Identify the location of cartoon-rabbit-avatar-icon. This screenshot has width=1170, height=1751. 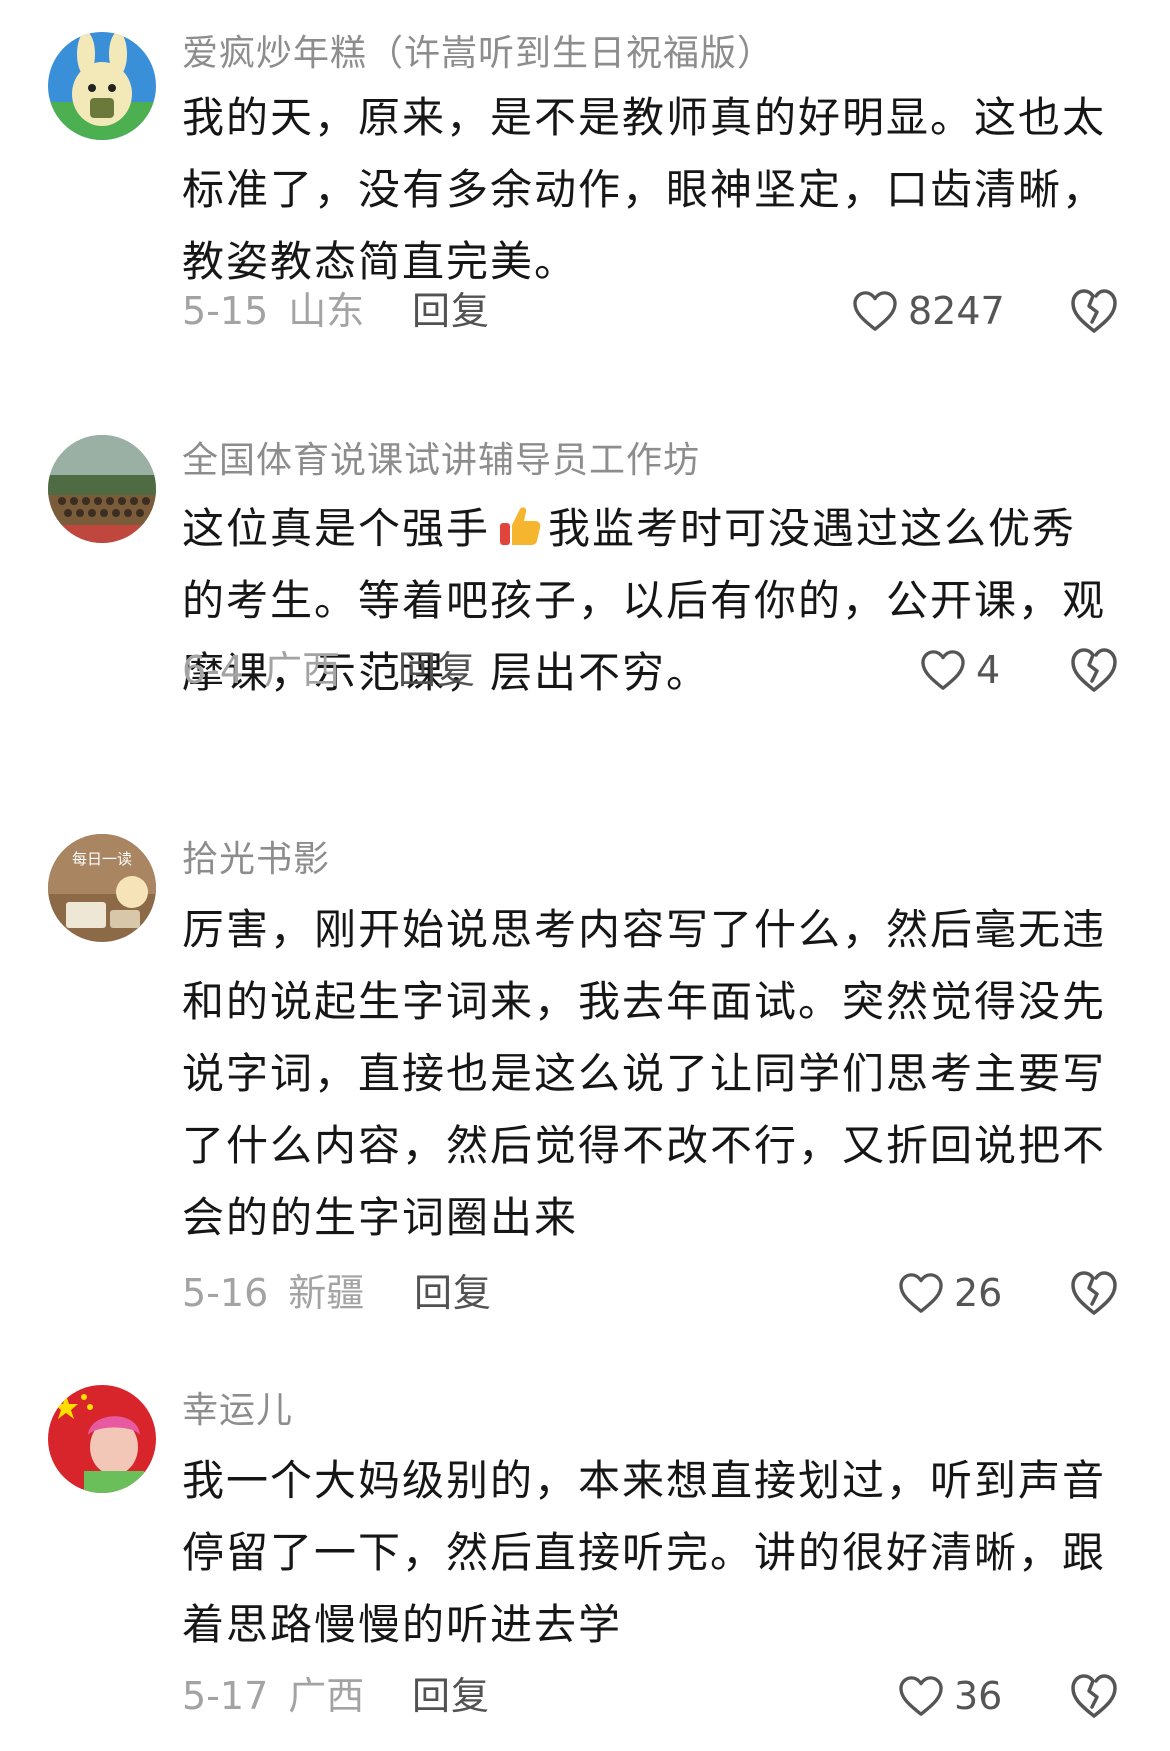
(102, 86).